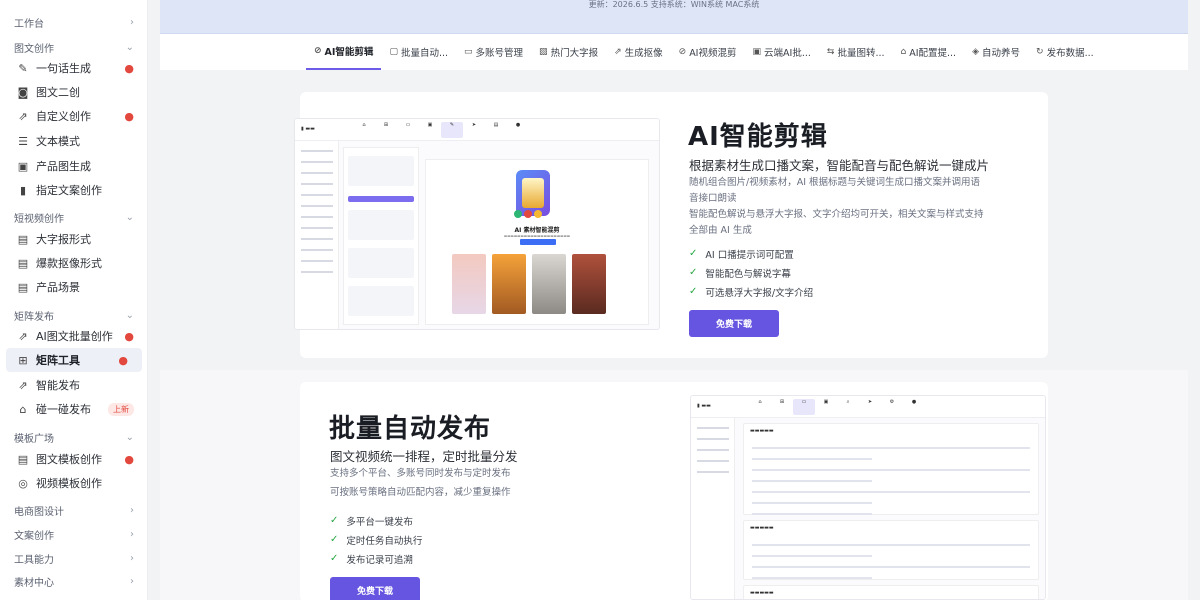 The width and height of the screenshot is (1200, 600). I want to click on mock-monitor-icon: ▭, so click(408, 125).